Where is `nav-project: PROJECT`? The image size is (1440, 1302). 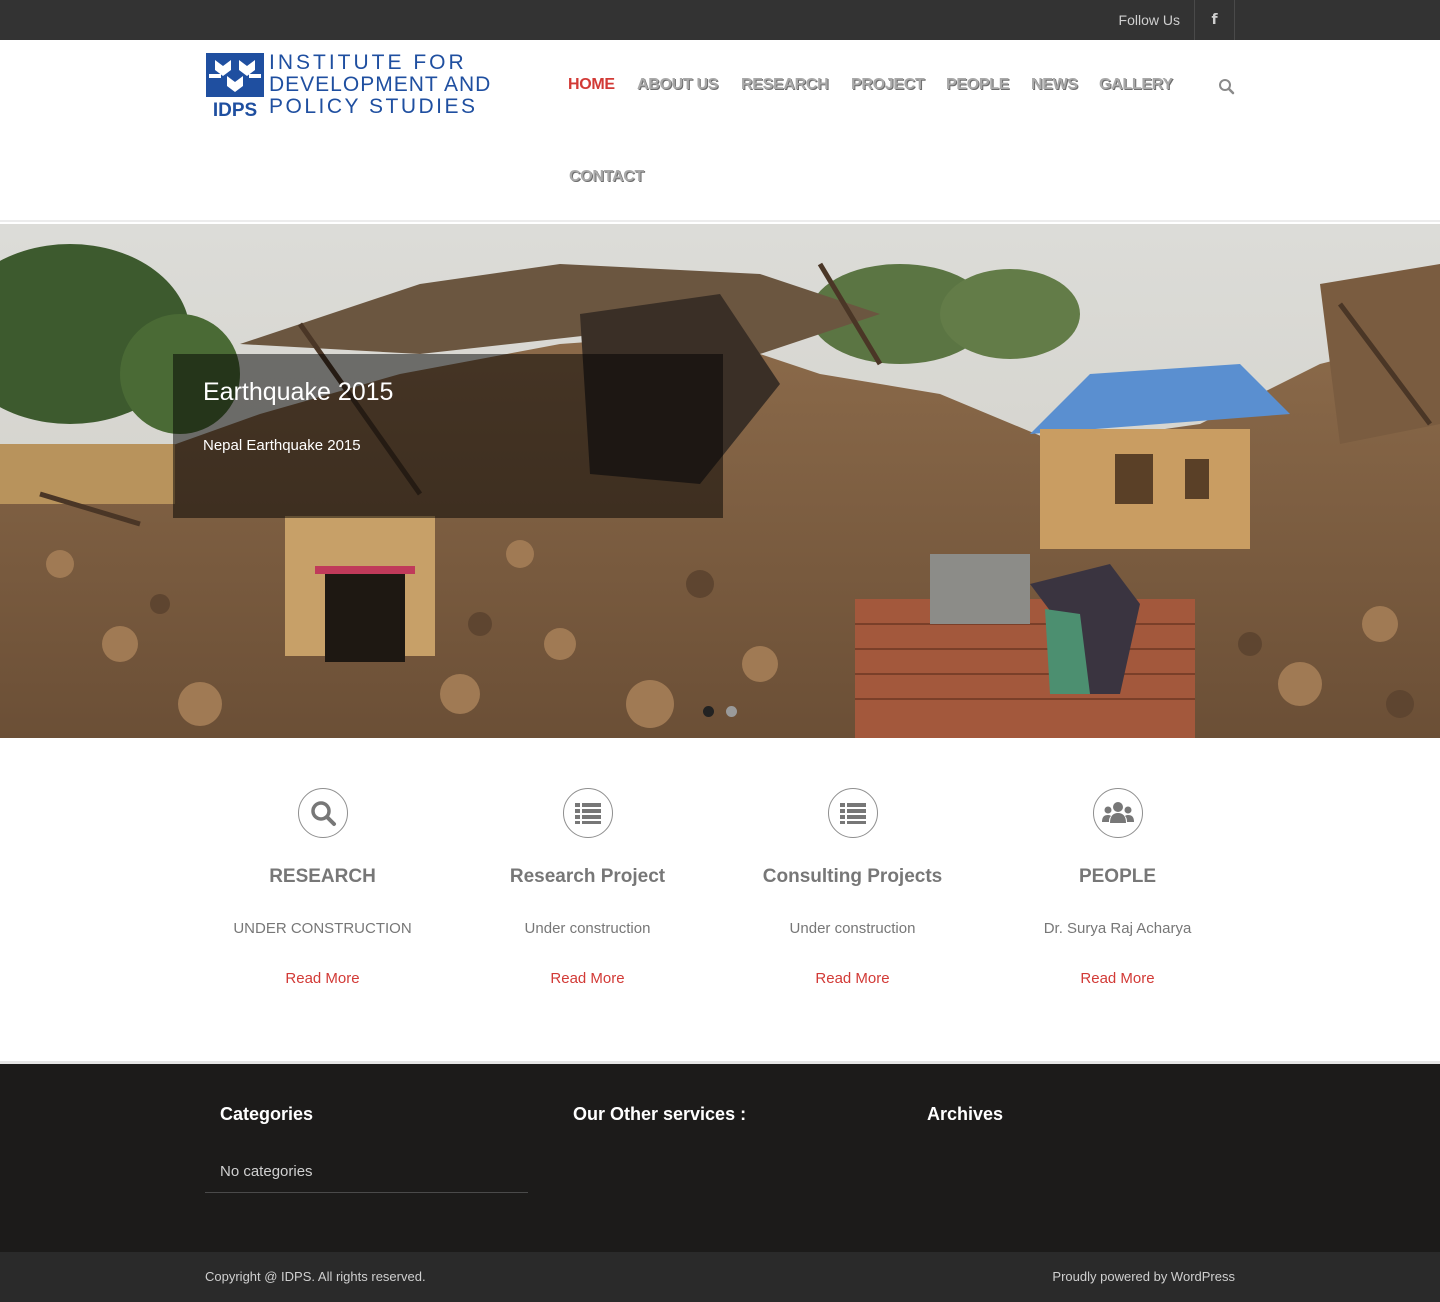
nav-project: PROJECT is located at coordinates (888, 85).